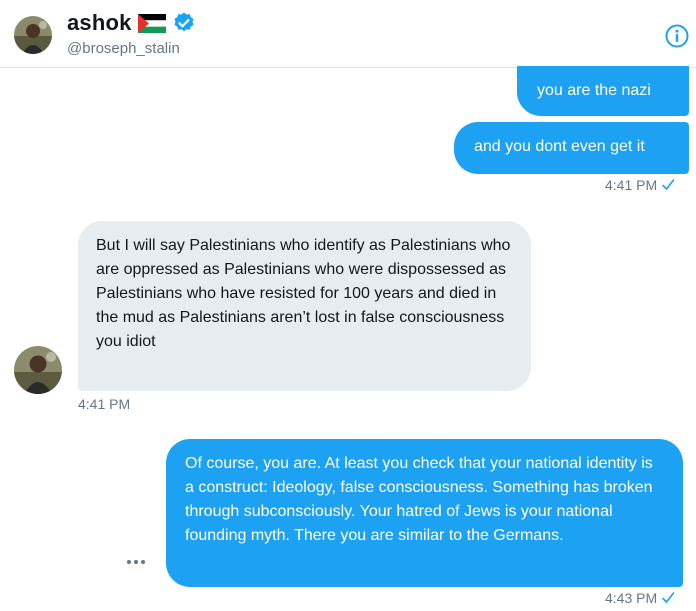  Describe the element at coordinates (151, 23) in the screenshot. I see `palestine-flag-icon` at that location.